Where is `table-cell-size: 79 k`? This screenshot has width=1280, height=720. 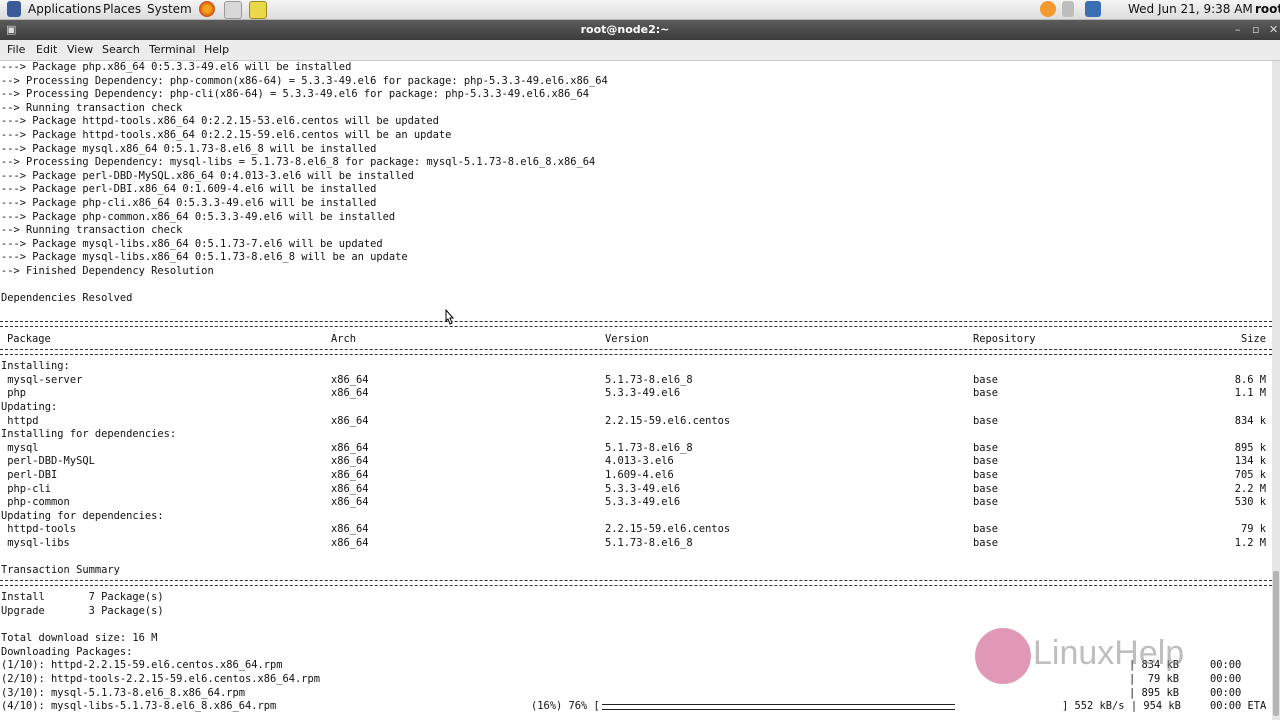 table-cell-size: 79 k is located at coordinates (1253, 529).